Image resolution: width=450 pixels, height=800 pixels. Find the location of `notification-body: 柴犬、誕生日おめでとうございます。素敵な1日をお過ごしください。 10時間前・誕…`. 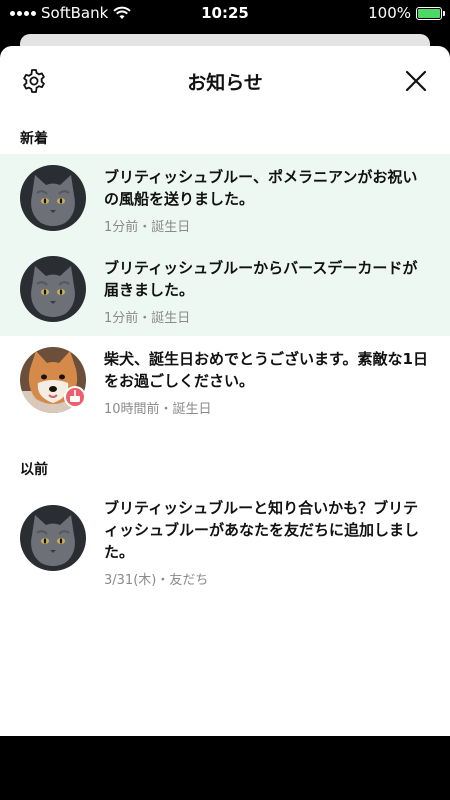

notification-body: 柴犬、誕生日おめでとうございます。素敵な1日をお過ごしください。 10時間前・誕… is located at coordinates (267, 382).